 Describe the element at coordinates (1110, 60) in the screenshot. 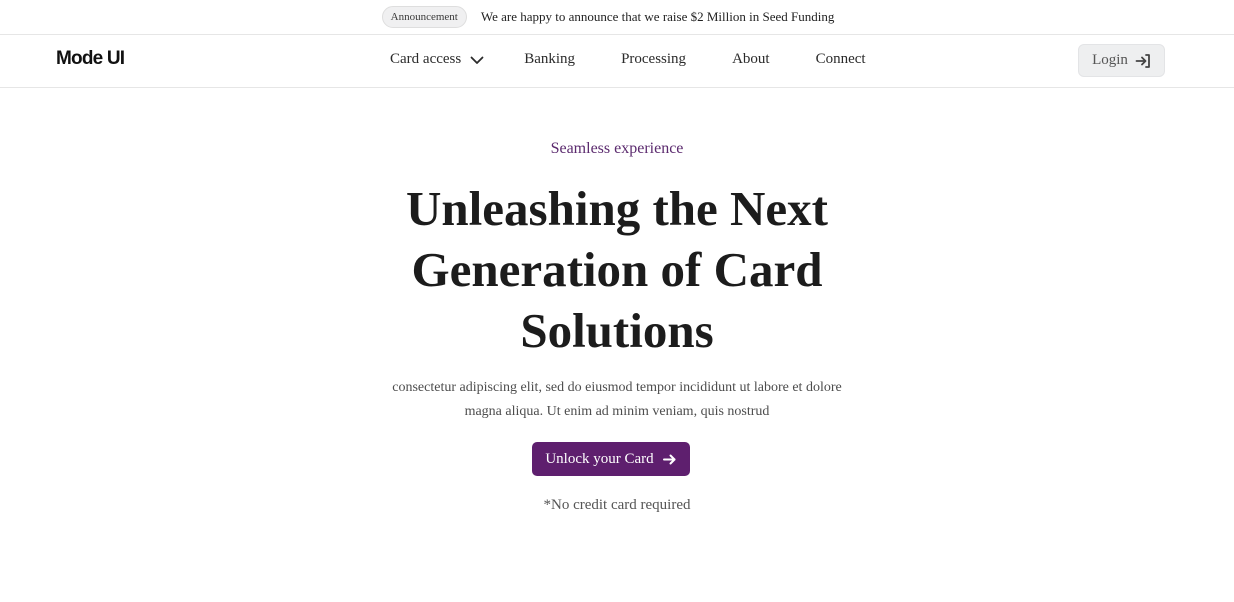

I see `login-button-label: Login` at that location.